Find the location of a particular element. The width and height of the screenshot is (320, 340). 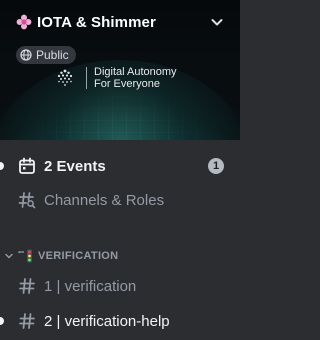

channels-roles-label: Channels & Roles is located at coordinates (104, 200).